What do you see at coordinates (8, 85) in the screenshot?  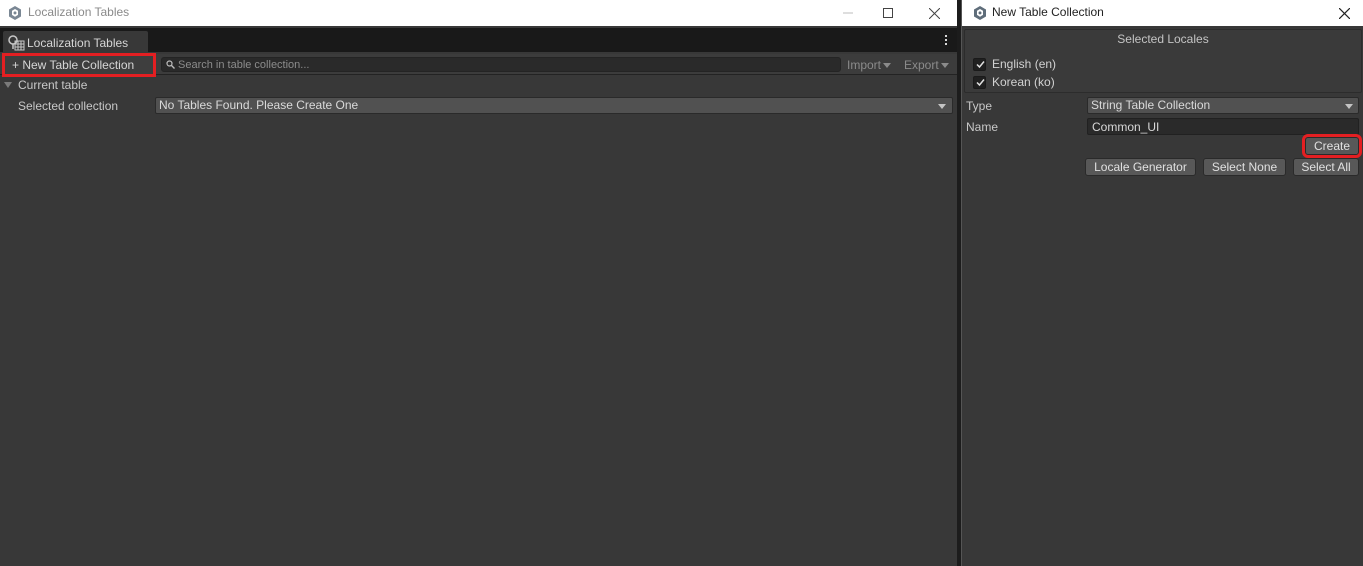 I see `foldout-arrow-icon` at bounding box center [8, 85].